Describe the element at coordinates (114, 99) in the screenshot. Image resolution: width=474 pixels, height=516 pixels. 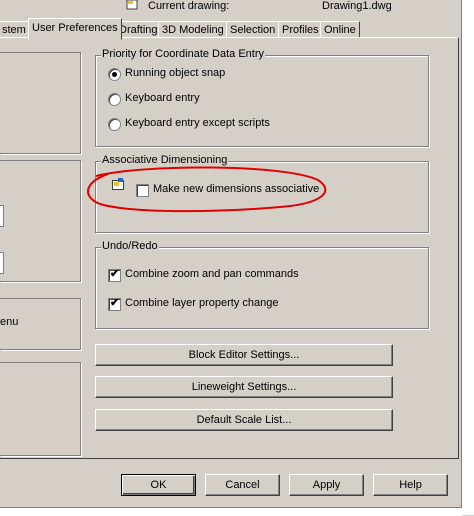
I see `radio-keyboard-entry` at that location.